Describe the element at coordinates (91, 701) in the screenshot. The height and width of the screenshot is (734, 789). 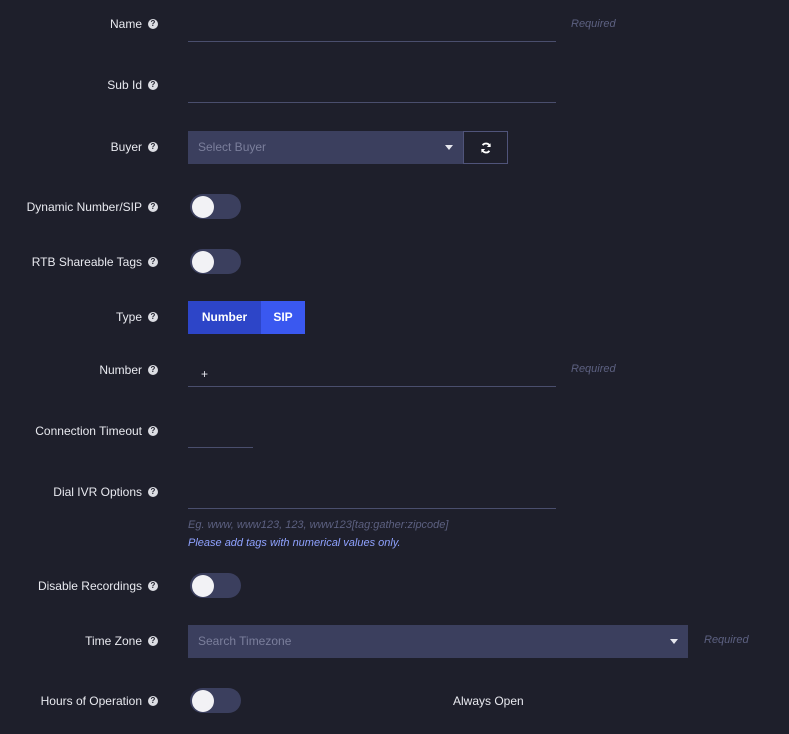
I see `hours-label: Hours of Operation` at that location.